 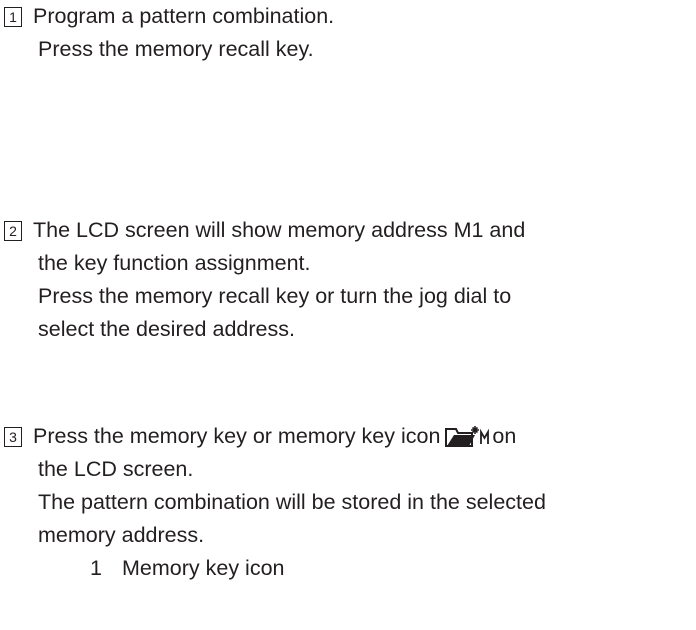 I want to click on step-number-box: 2, so click(x=13, y=231).